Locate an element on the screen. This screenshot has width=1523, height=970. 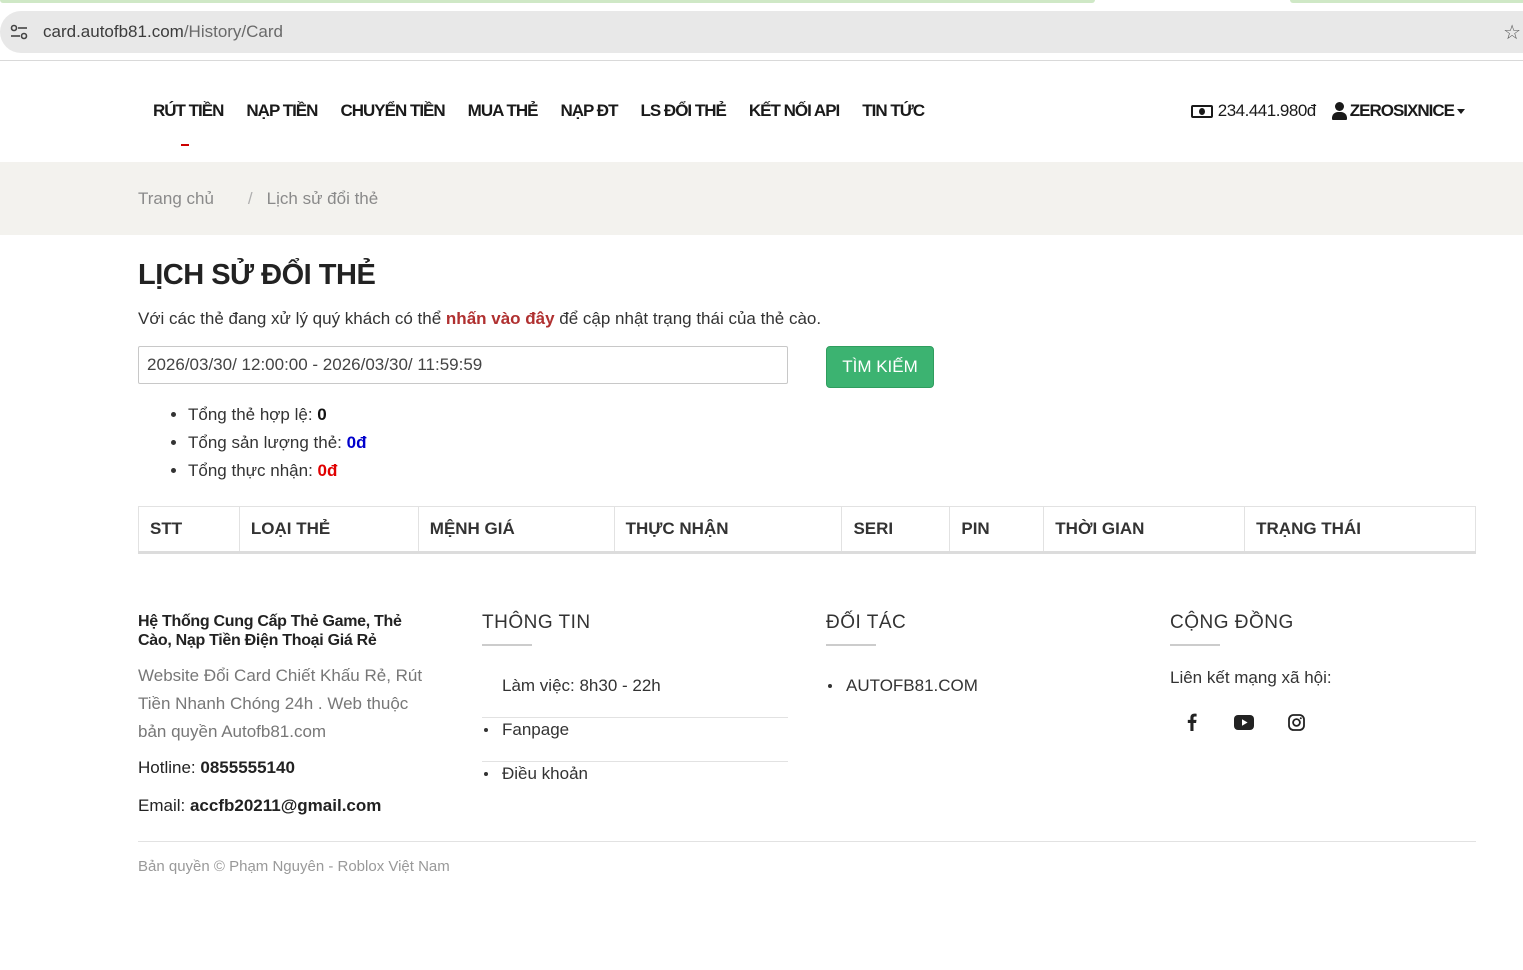
col-menh-gia: MỆNH GIÁ is located at coordinates (516, 530).